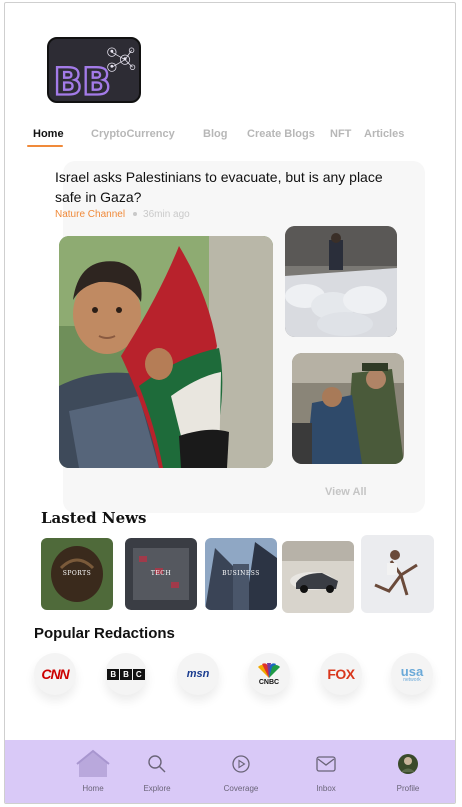 The height and width of the screenshot is (807, 462). I want to click on msn-logo: msn, so click(198, 674).